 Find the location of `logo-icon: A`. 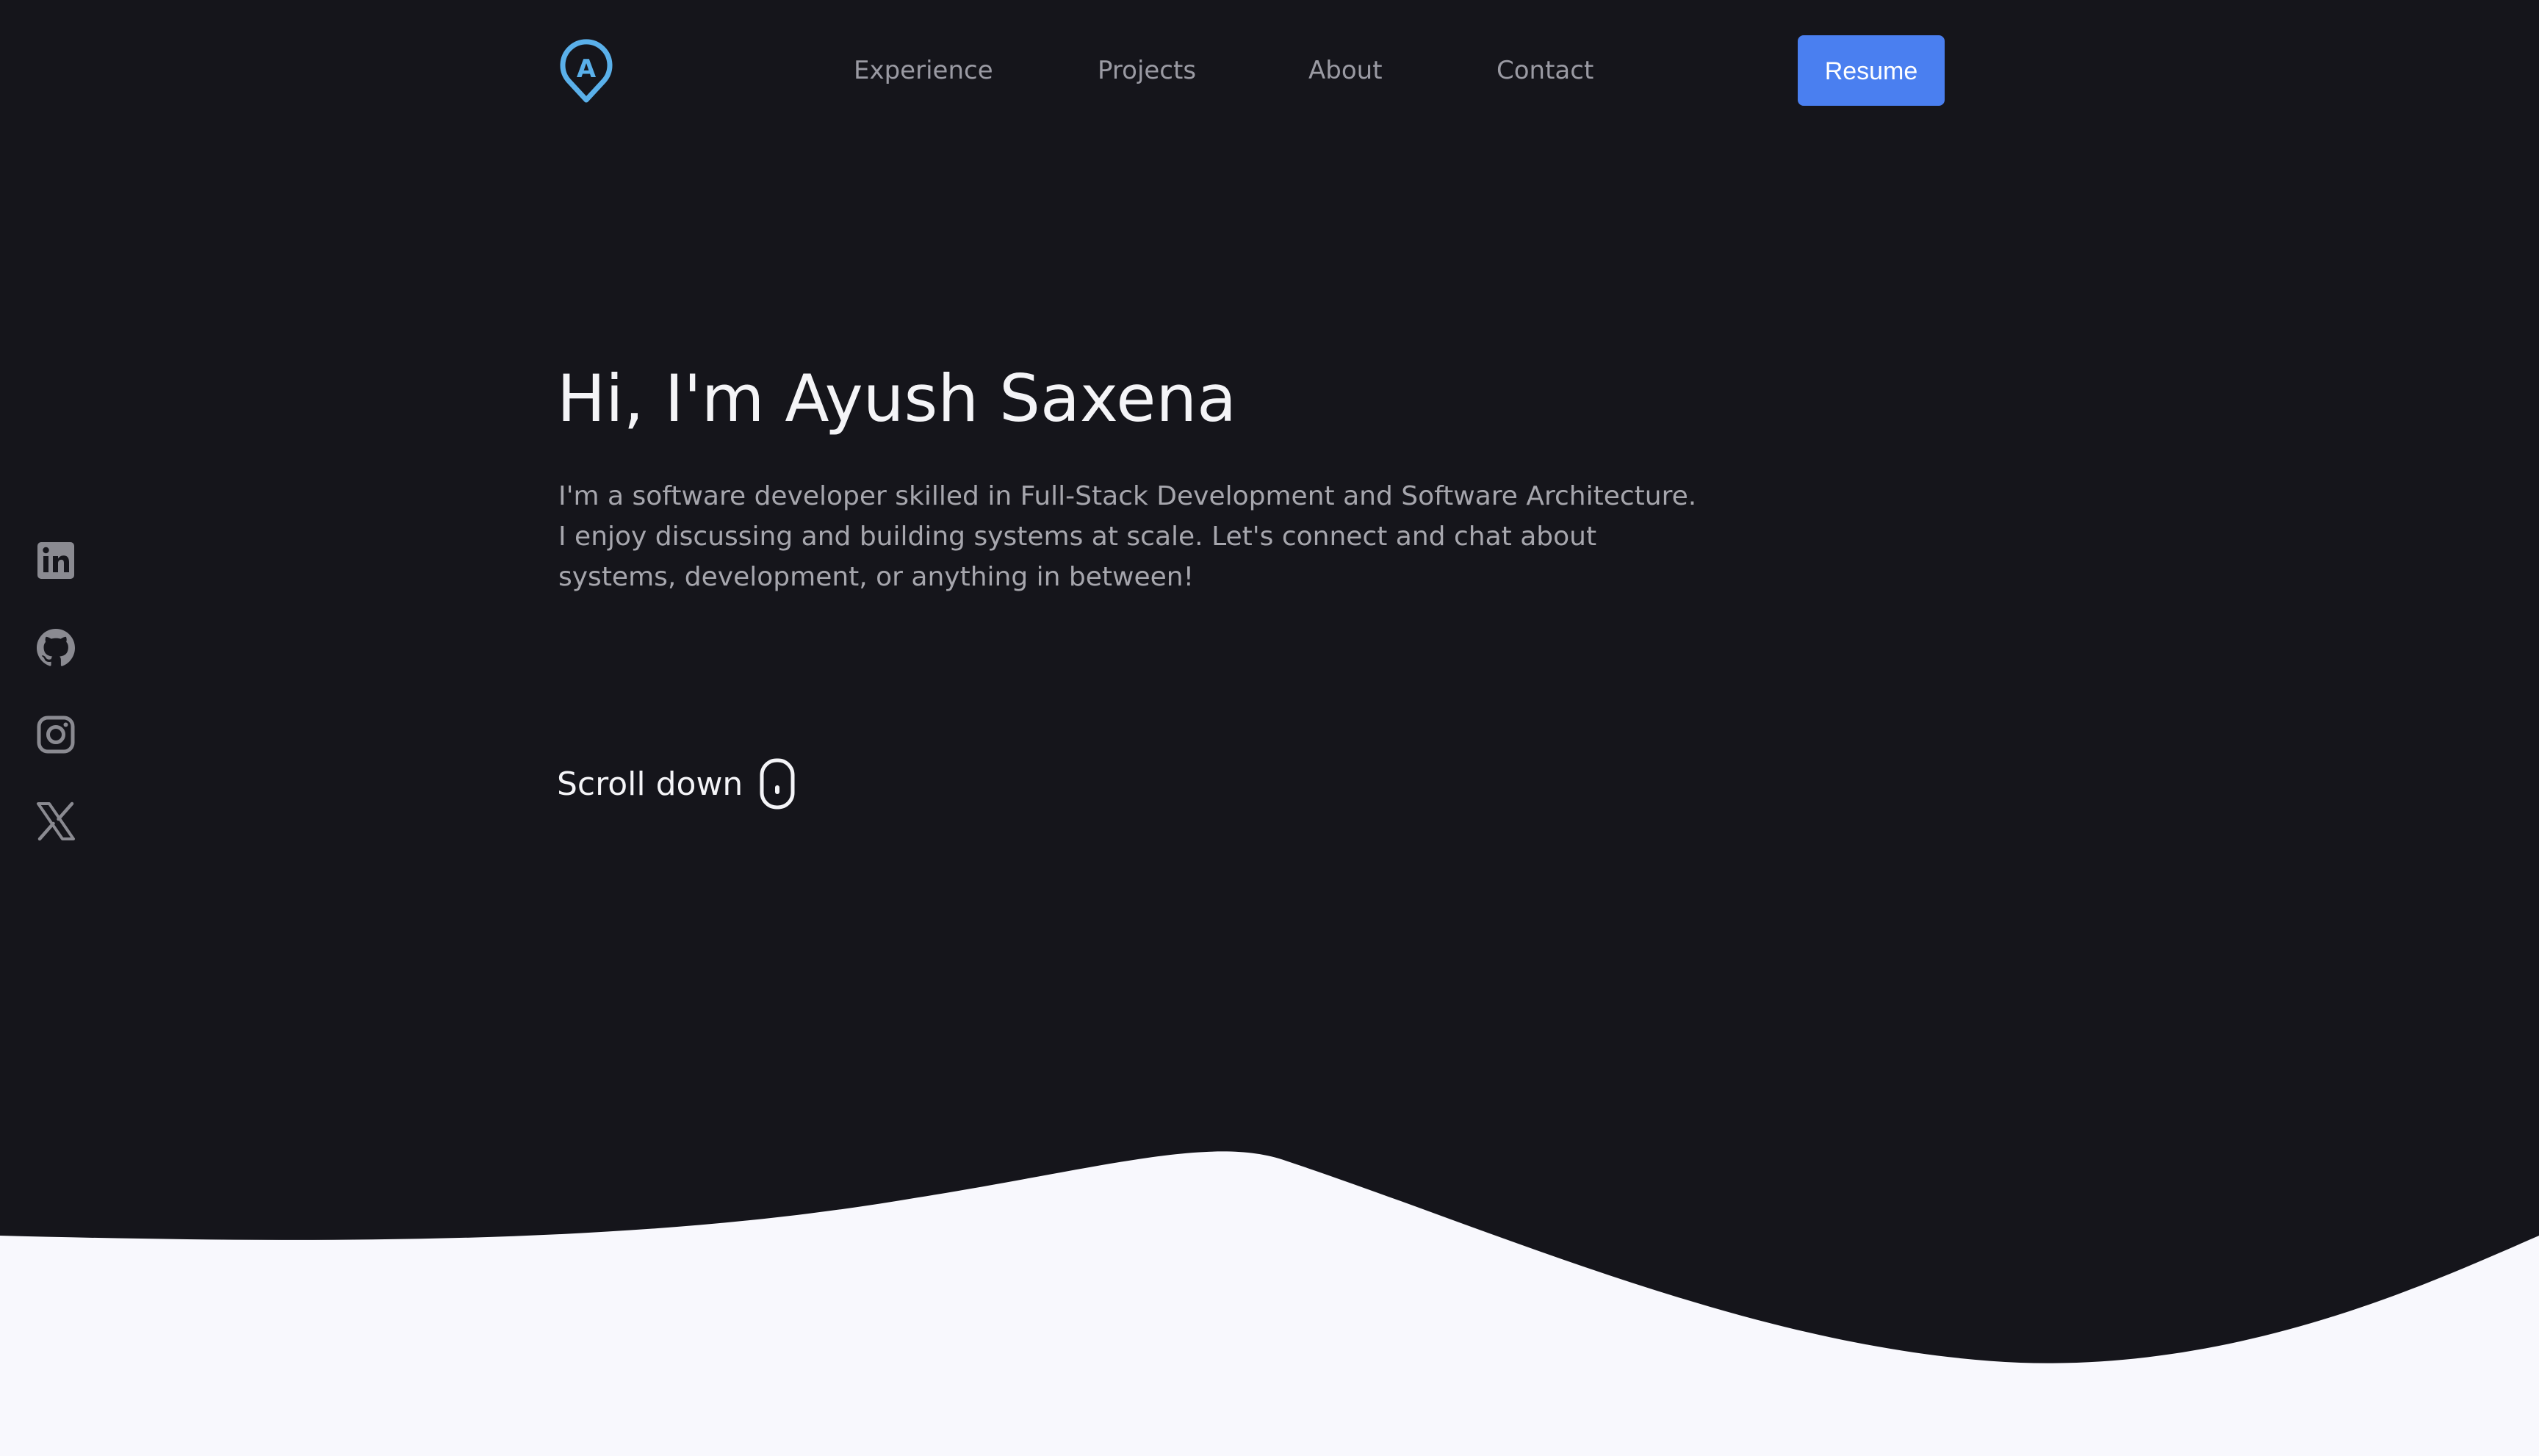

logo-icon: A is located at coordinates (586, 70).